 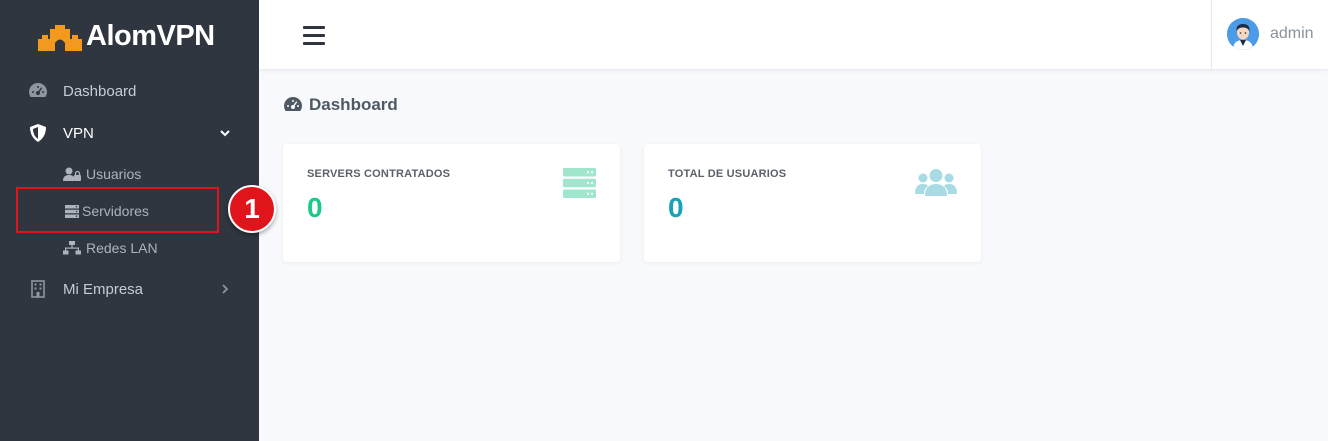 What do you see at coordinates (115, 211) in the screenshot?
I see `sidebar-subitem-label: Servidores` at bounding box center [115, 211].